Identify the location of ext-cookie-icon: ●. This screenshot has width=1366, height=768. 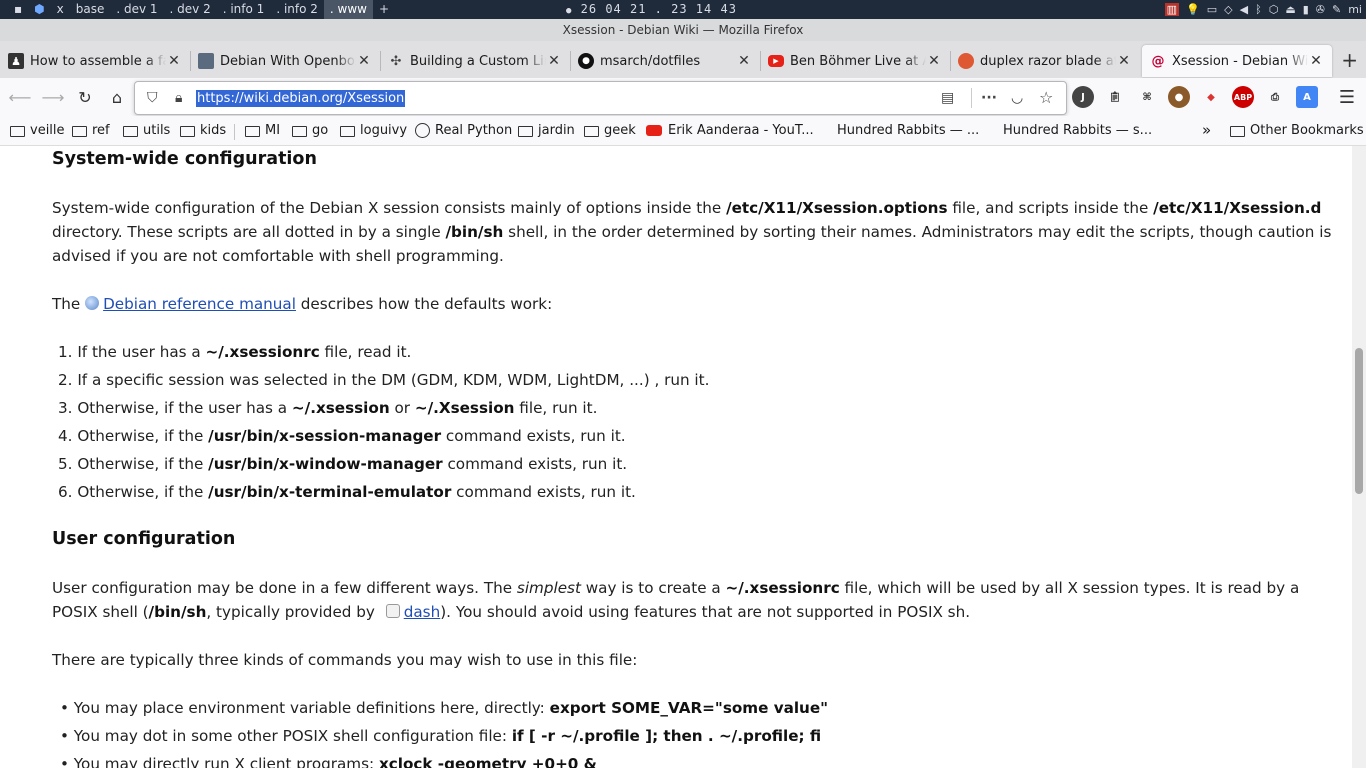
(1179, 97).